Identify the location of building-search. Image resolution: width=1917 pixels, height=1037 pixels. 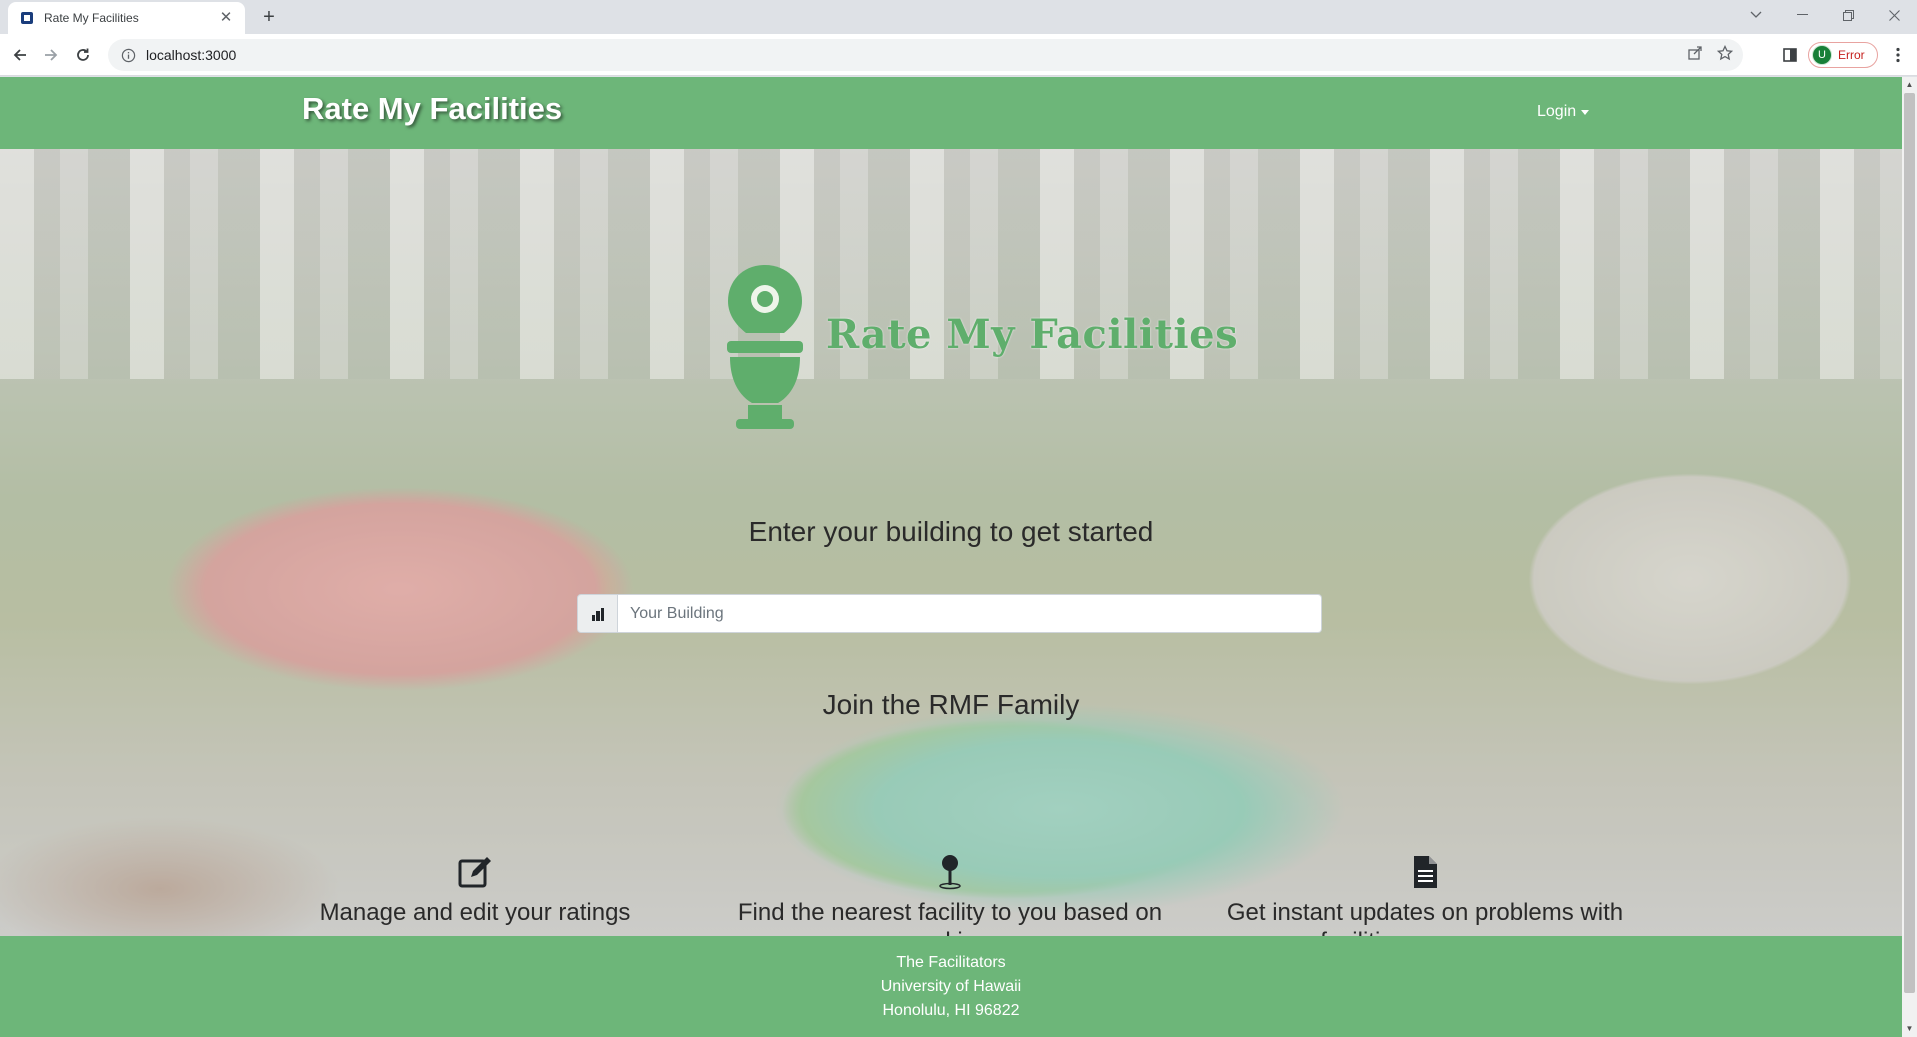
(949, 613).